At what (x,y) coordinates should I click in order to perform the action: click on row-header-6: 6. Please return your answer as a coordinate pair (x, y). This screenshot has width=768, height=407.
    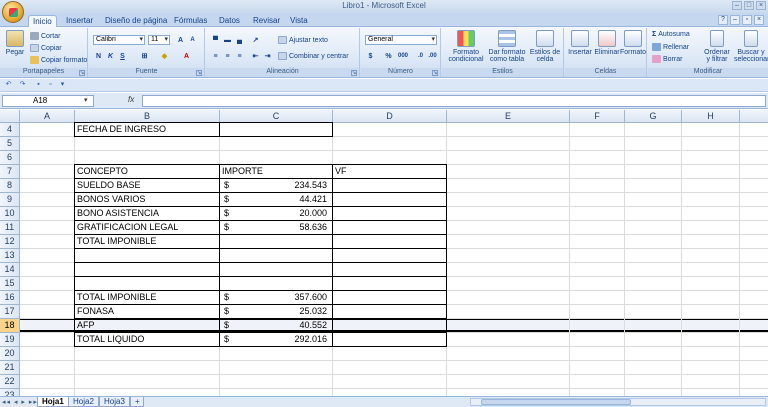
    Looking at the image, I should click on (10, 158).